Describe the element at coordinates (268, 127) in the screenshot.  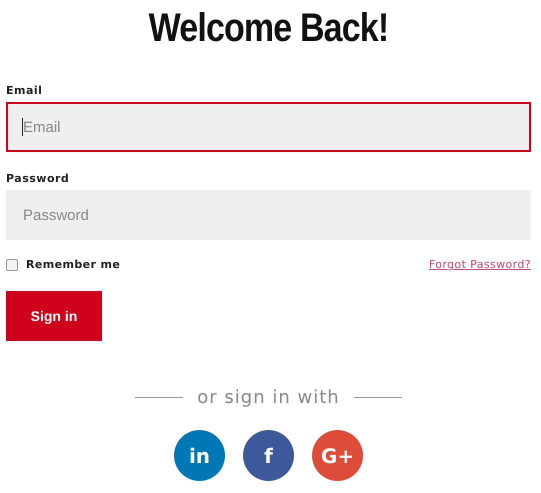
I see `input-field: Email` at that location.